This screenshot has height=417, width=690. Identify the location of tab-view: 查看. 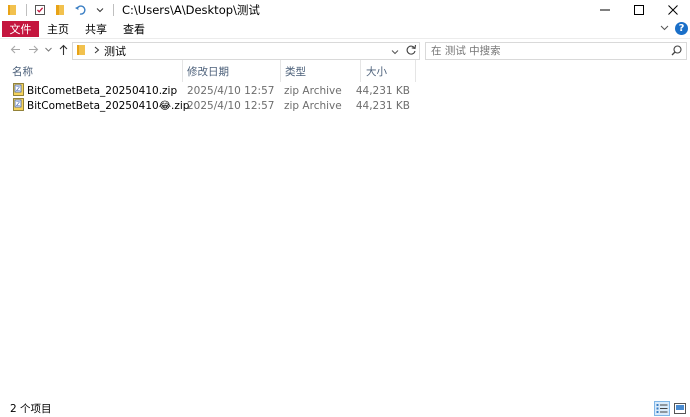
(134, 29).